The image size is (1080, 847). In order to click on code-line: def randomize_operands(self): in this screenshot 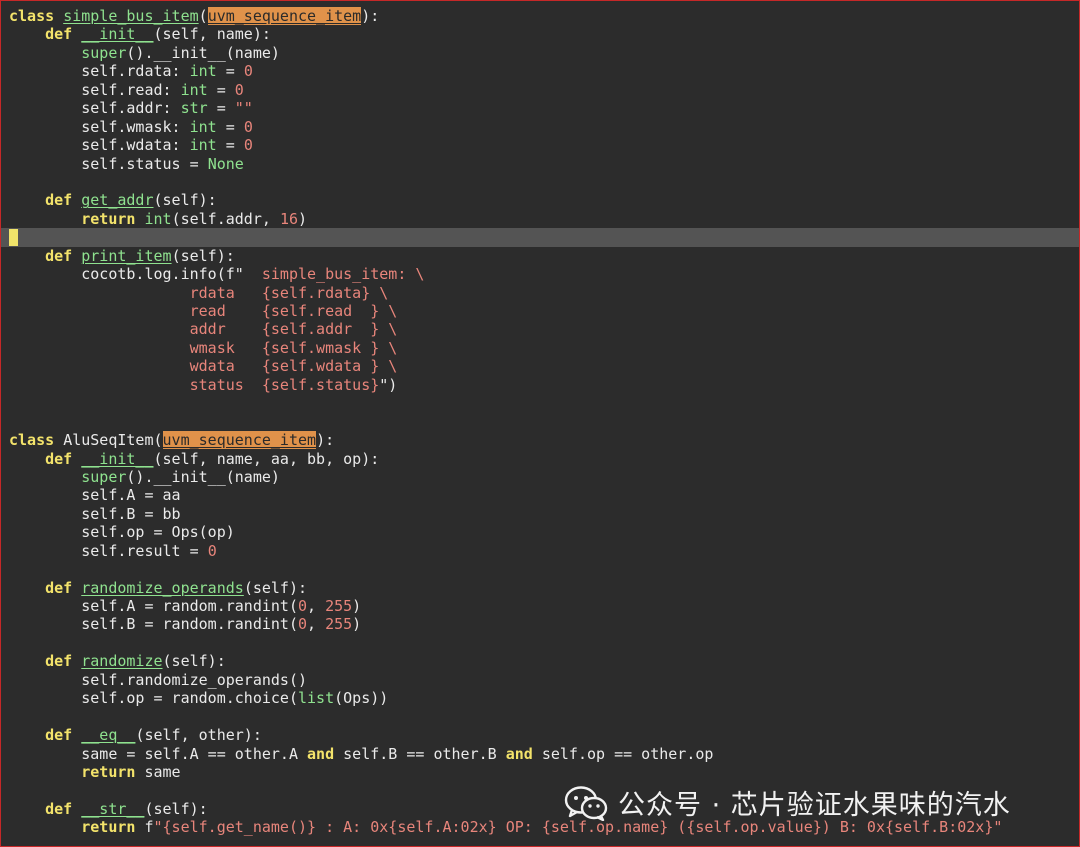, I will do `click(544, 588)`.